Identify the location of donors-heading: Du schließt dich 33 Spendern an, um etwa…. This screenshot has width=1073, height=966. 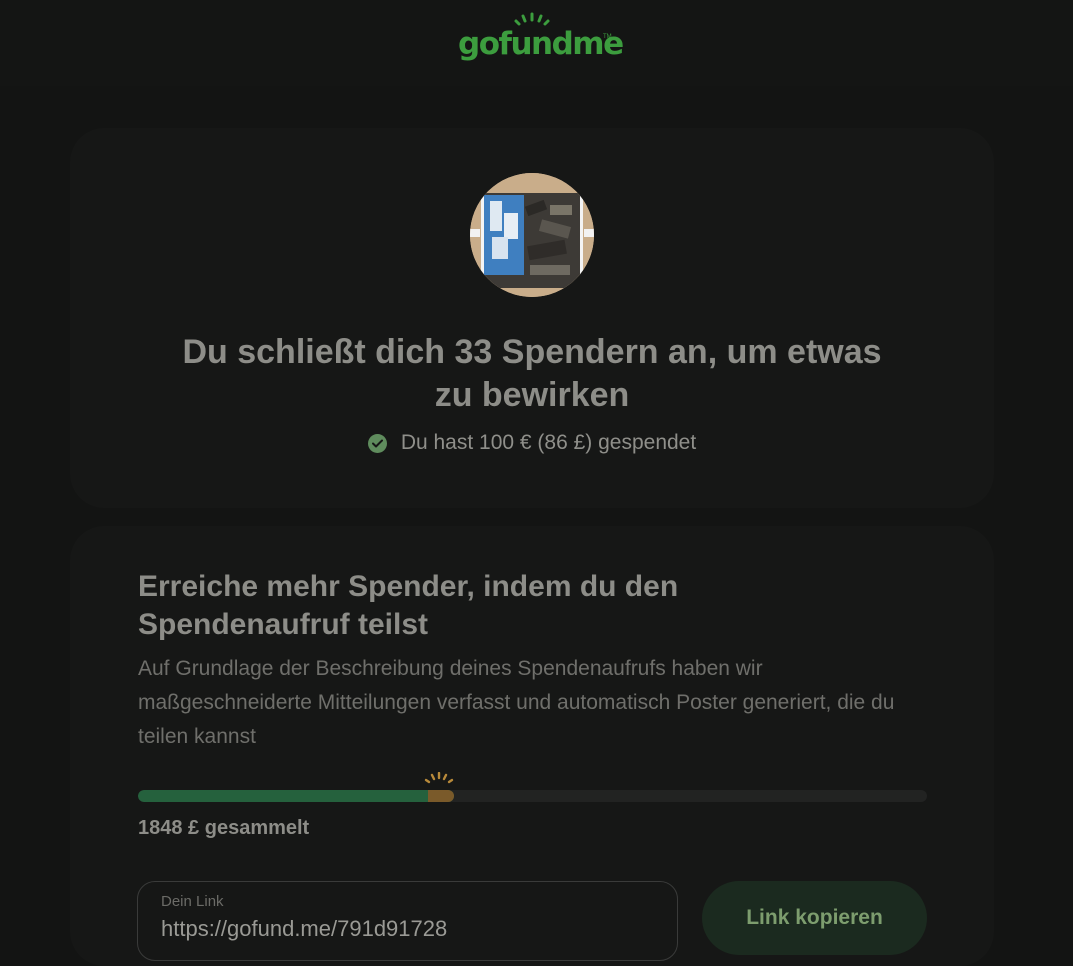
(532, 373).